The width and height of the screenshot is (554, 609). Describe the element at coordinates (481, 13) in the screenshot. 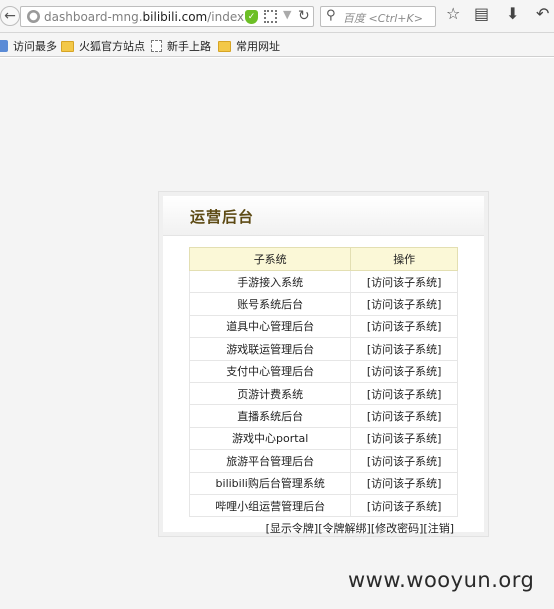

I see `reading-list-icon: ▤` at that location.